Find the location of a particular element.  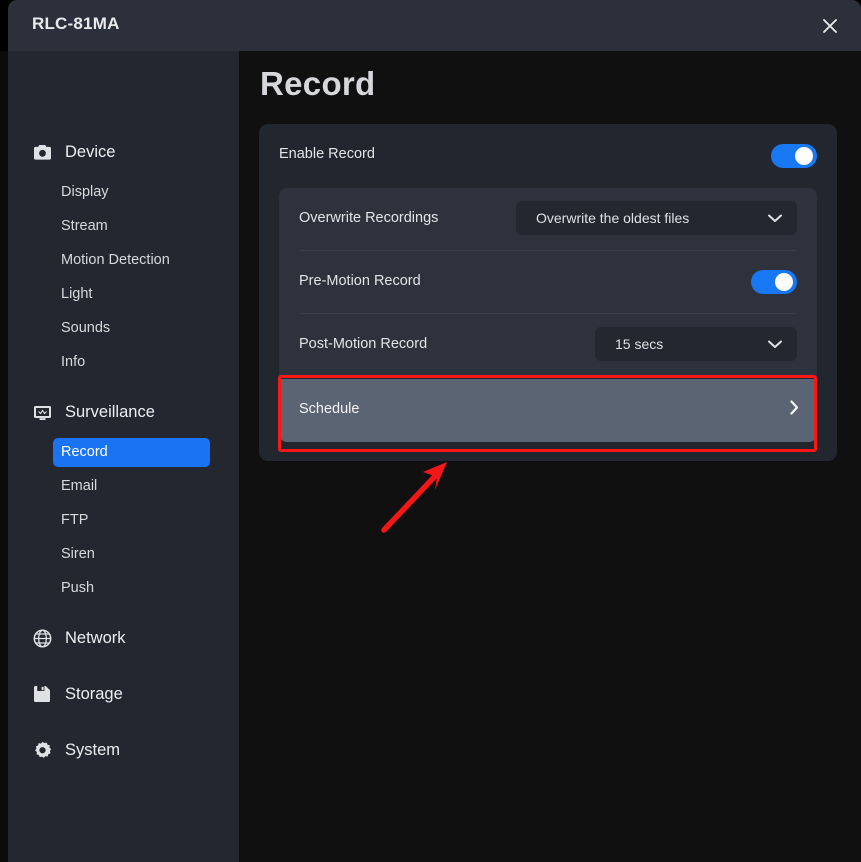

window-left-edge-top is located at coordinates (4, 25).